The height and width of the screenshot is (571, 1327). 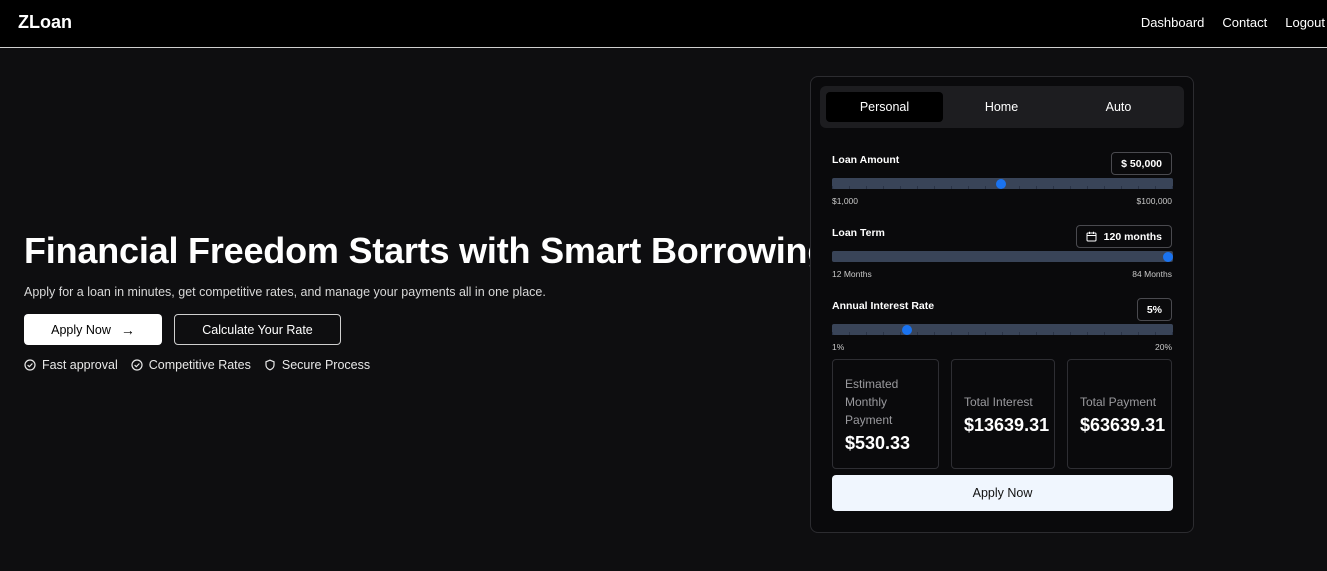 What do you see at coordinates (45, 22) in the screenshot?
I see `brand-logo: ZLoan` at bounding box center [45, 22].